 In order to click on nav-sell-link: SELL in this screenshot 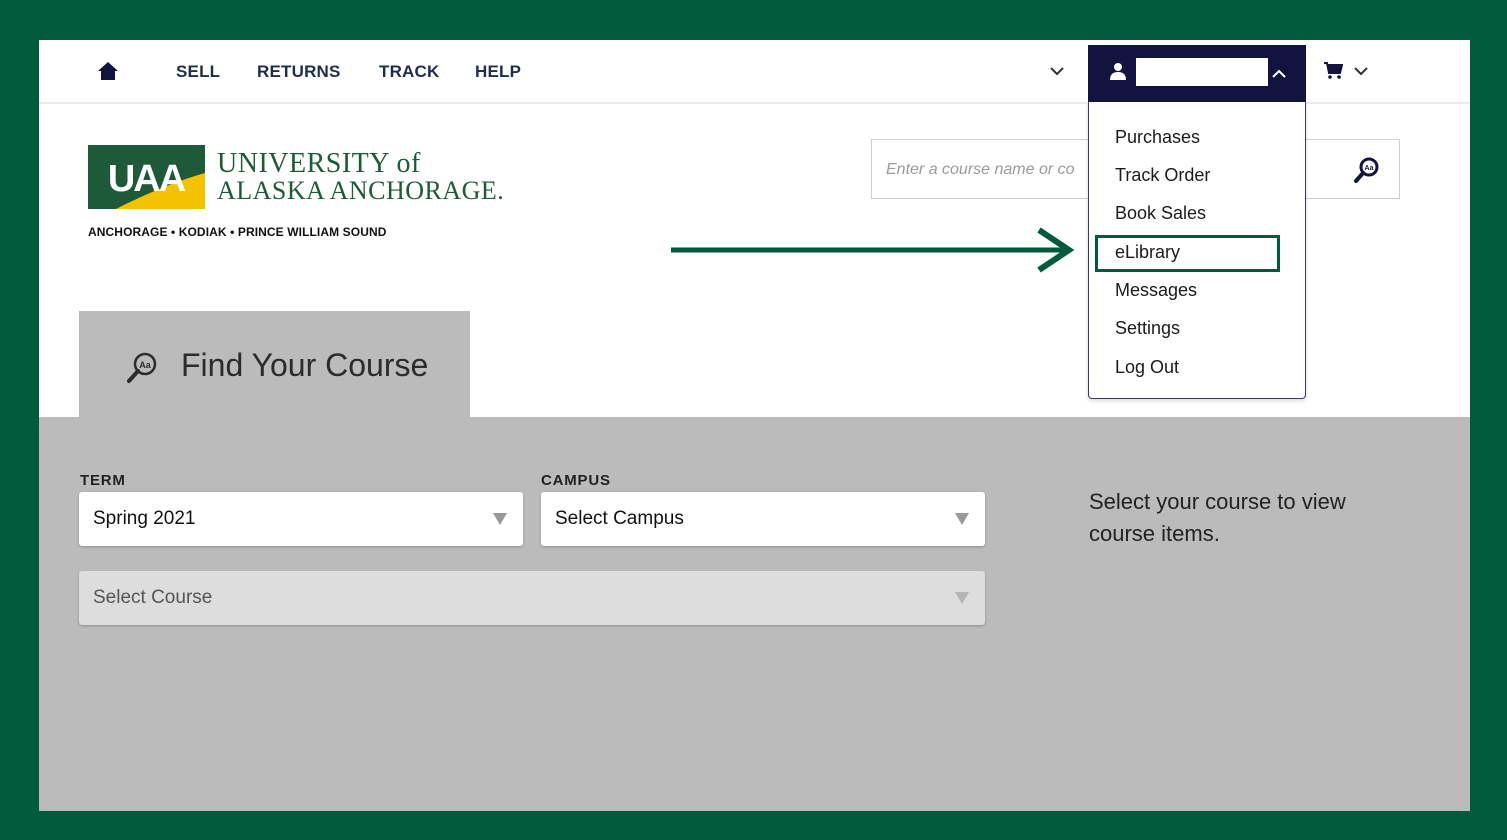, I will do `click(198, 72)`.